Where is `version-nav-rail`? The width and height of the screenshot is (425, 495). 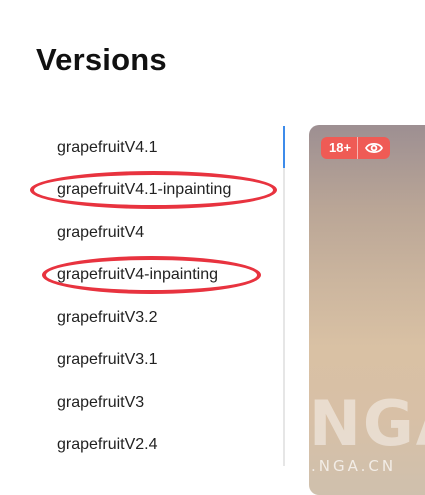 version-nav-rail is located at coordinates (284, 296).